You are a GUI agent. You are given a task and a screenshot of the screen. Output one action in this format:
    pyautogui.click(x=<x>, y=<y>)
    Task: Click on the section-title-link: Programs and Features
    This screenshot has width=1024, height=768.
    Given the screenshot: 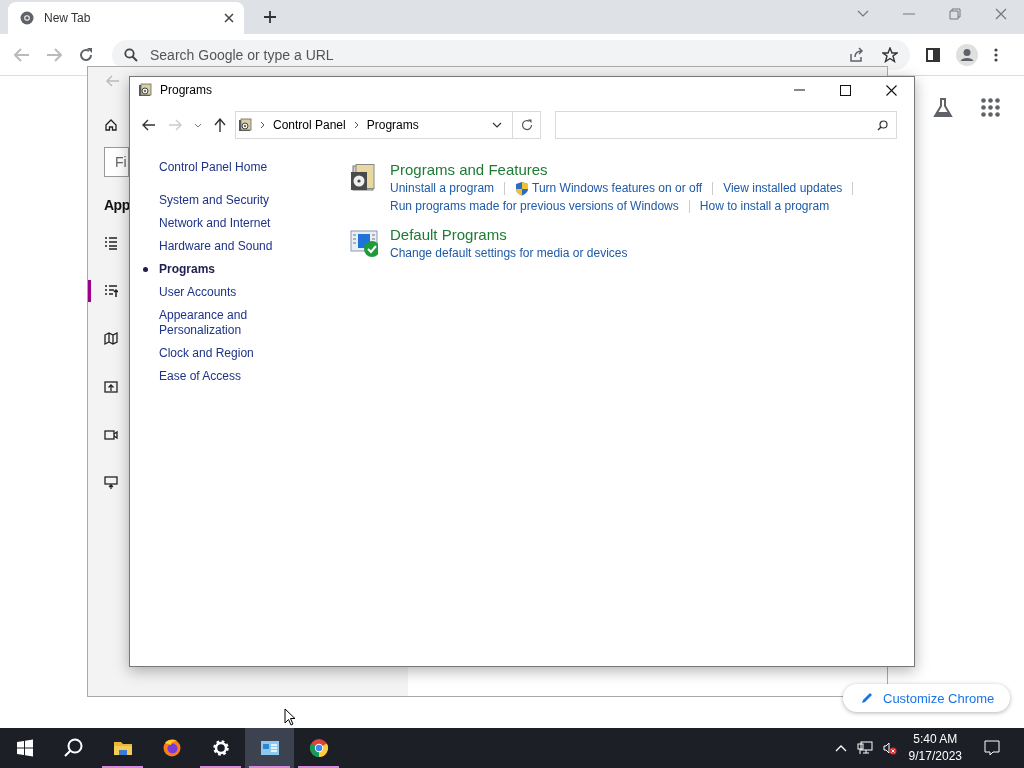 What is the action you would take?
    pyautogui.click(x=627, y=169)
    